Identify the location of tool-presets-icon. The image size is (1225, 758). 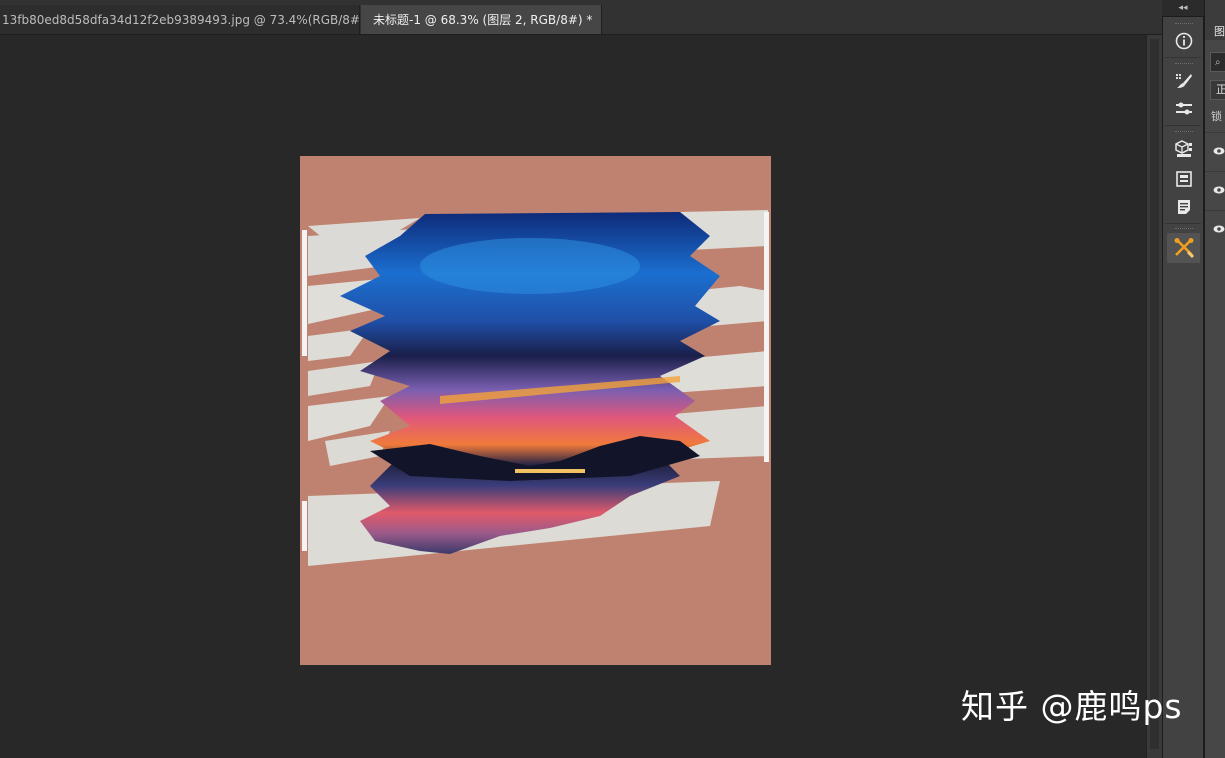
(1184, 248).